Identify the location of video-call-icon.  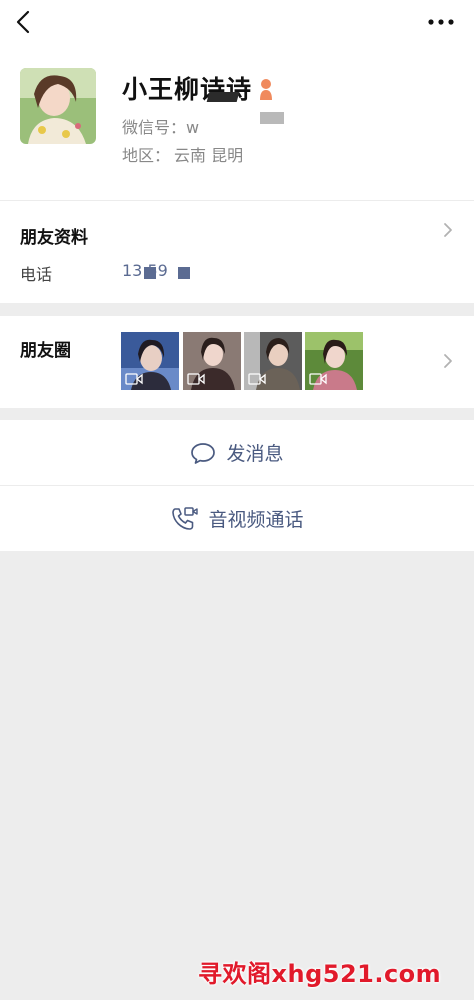
(185, 518).